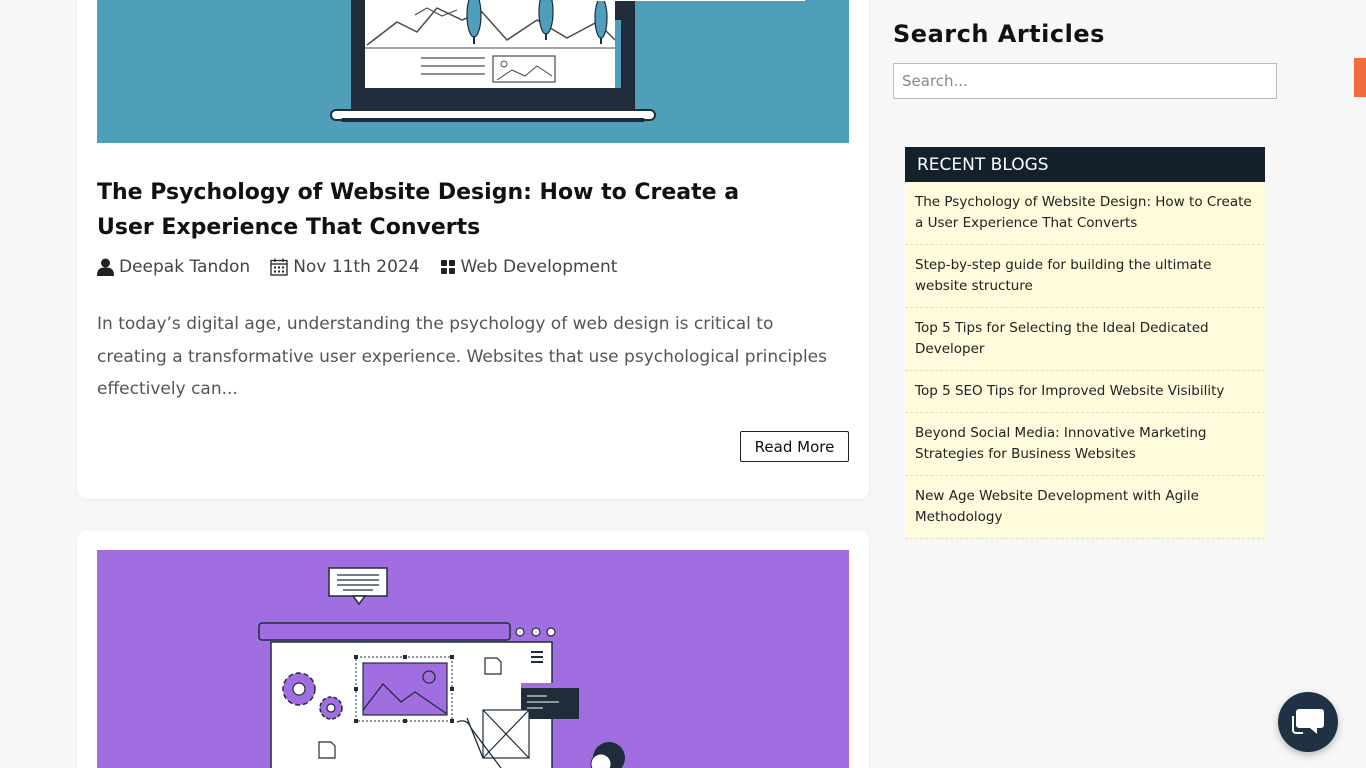  What do you see at coordinates (447, 267) in the screenshot?
I see `grid-icon` at bounding box center [447, 267].